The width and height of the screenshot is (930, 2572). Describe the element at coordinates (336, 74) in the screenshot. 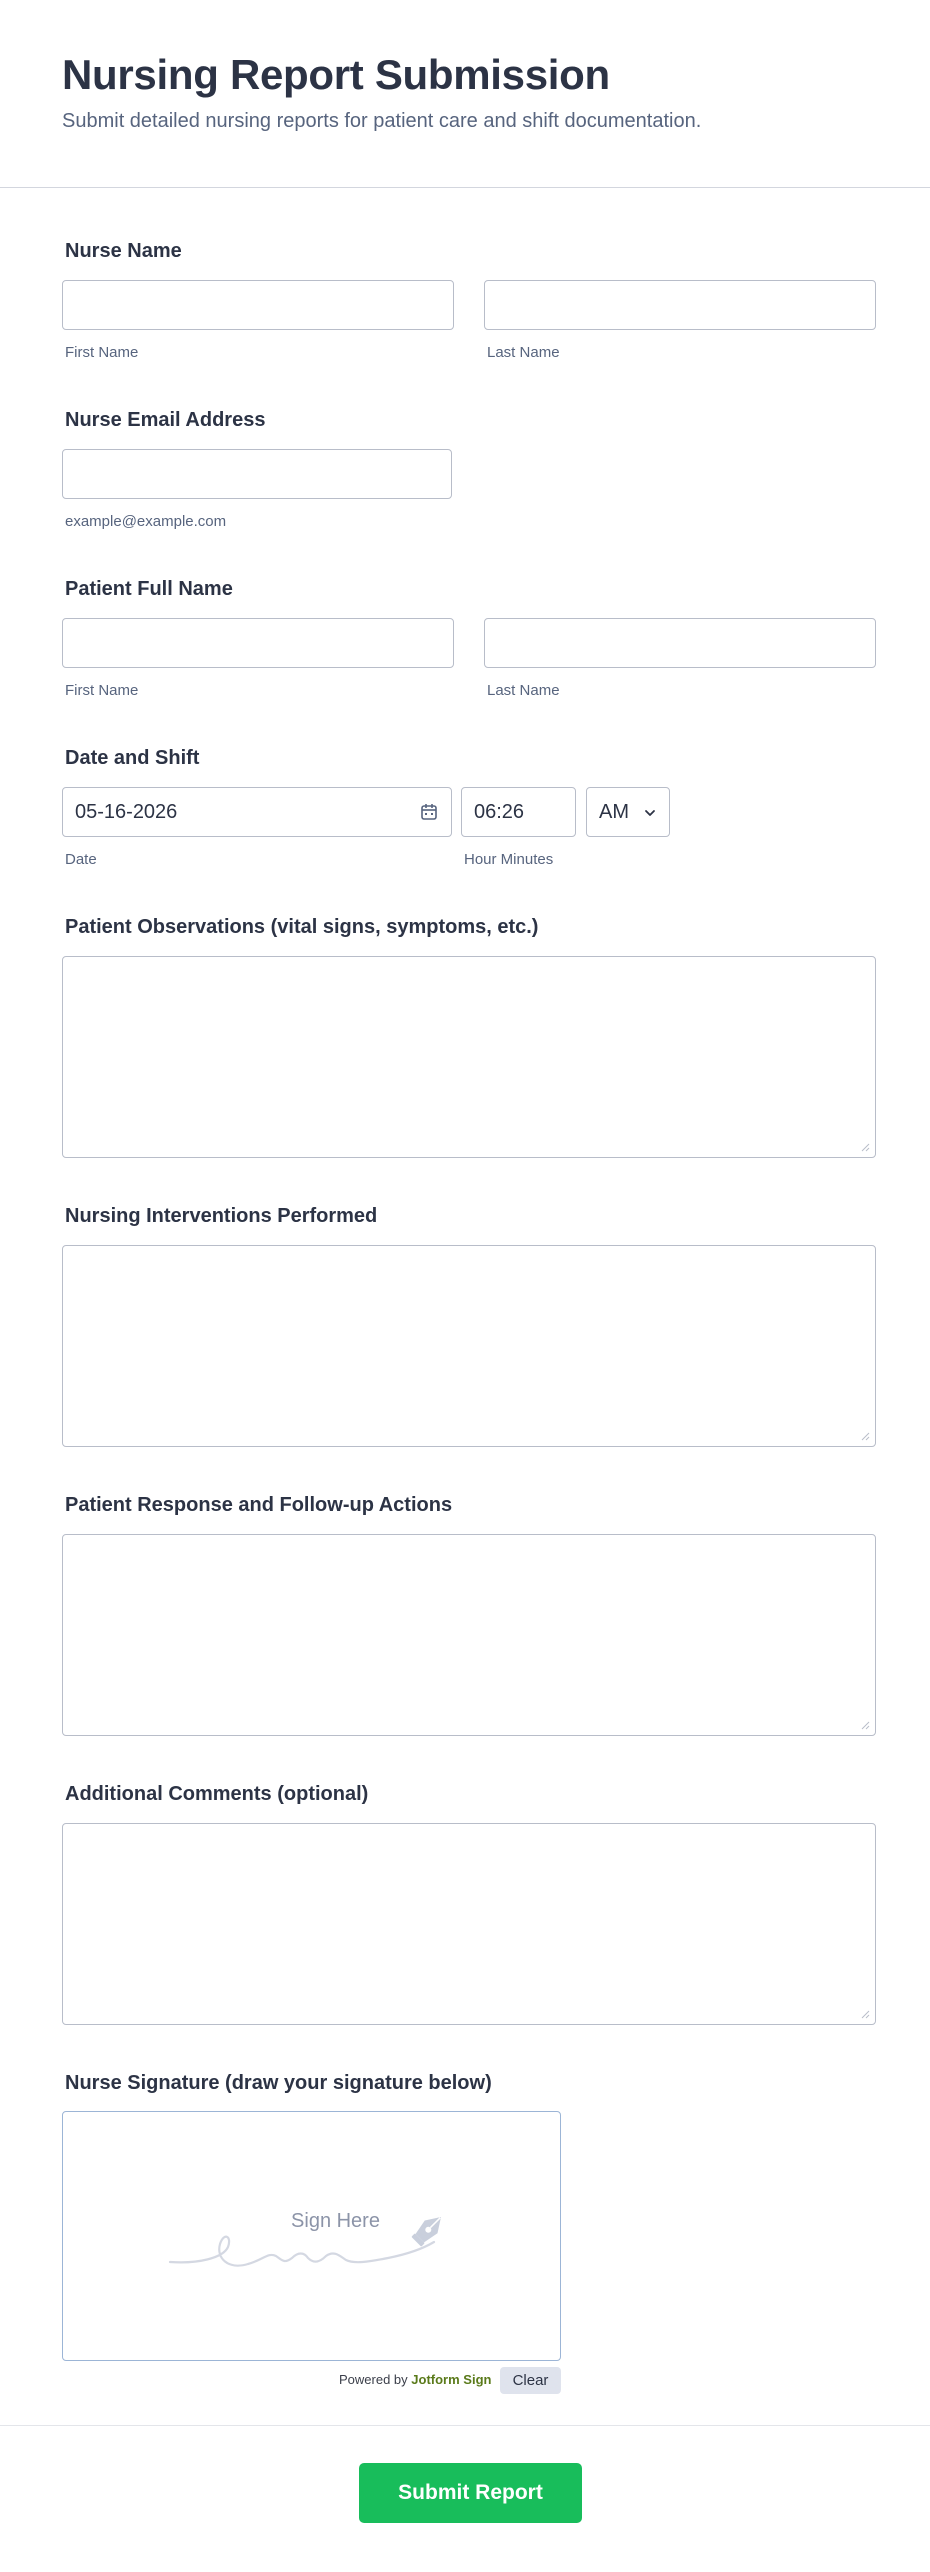

I see `page-title: Nursing Report Submission` at that location.